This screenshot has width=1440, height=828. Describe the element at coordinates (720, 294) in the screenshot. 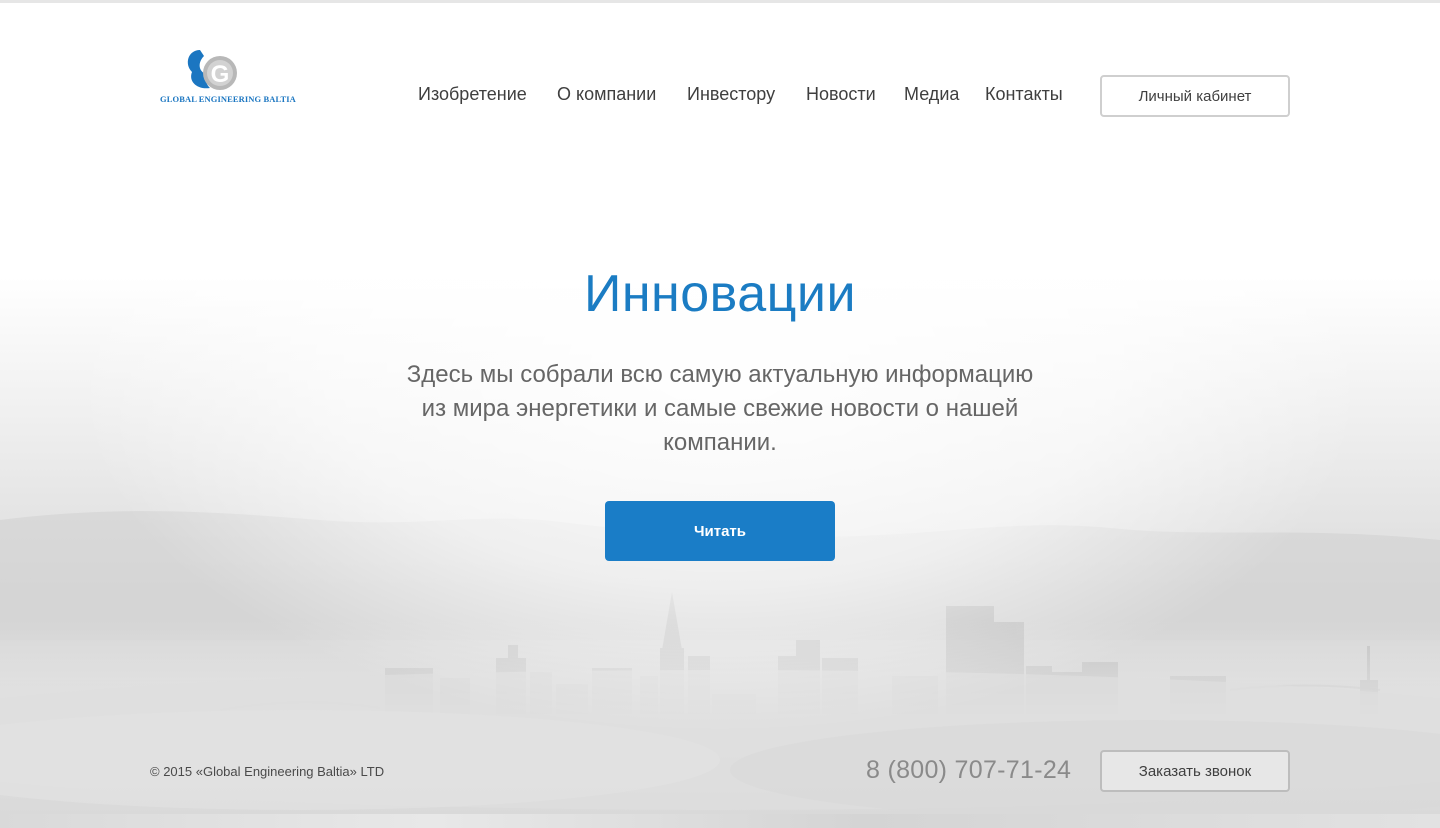

I see `hero-title: Инновации` at that location.